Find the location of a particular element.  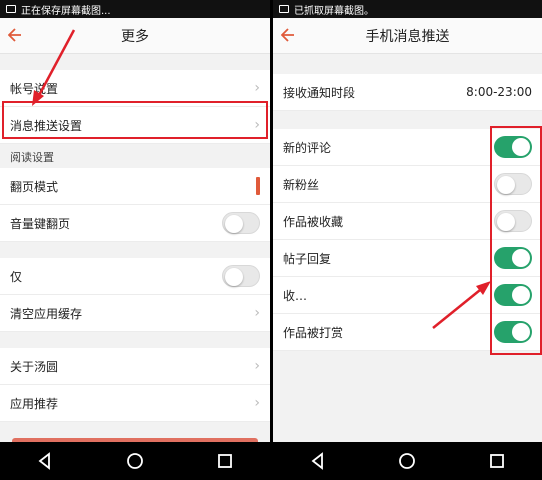

push-row-tipped: 作品被打赏 is located at coordinates (407, 332).